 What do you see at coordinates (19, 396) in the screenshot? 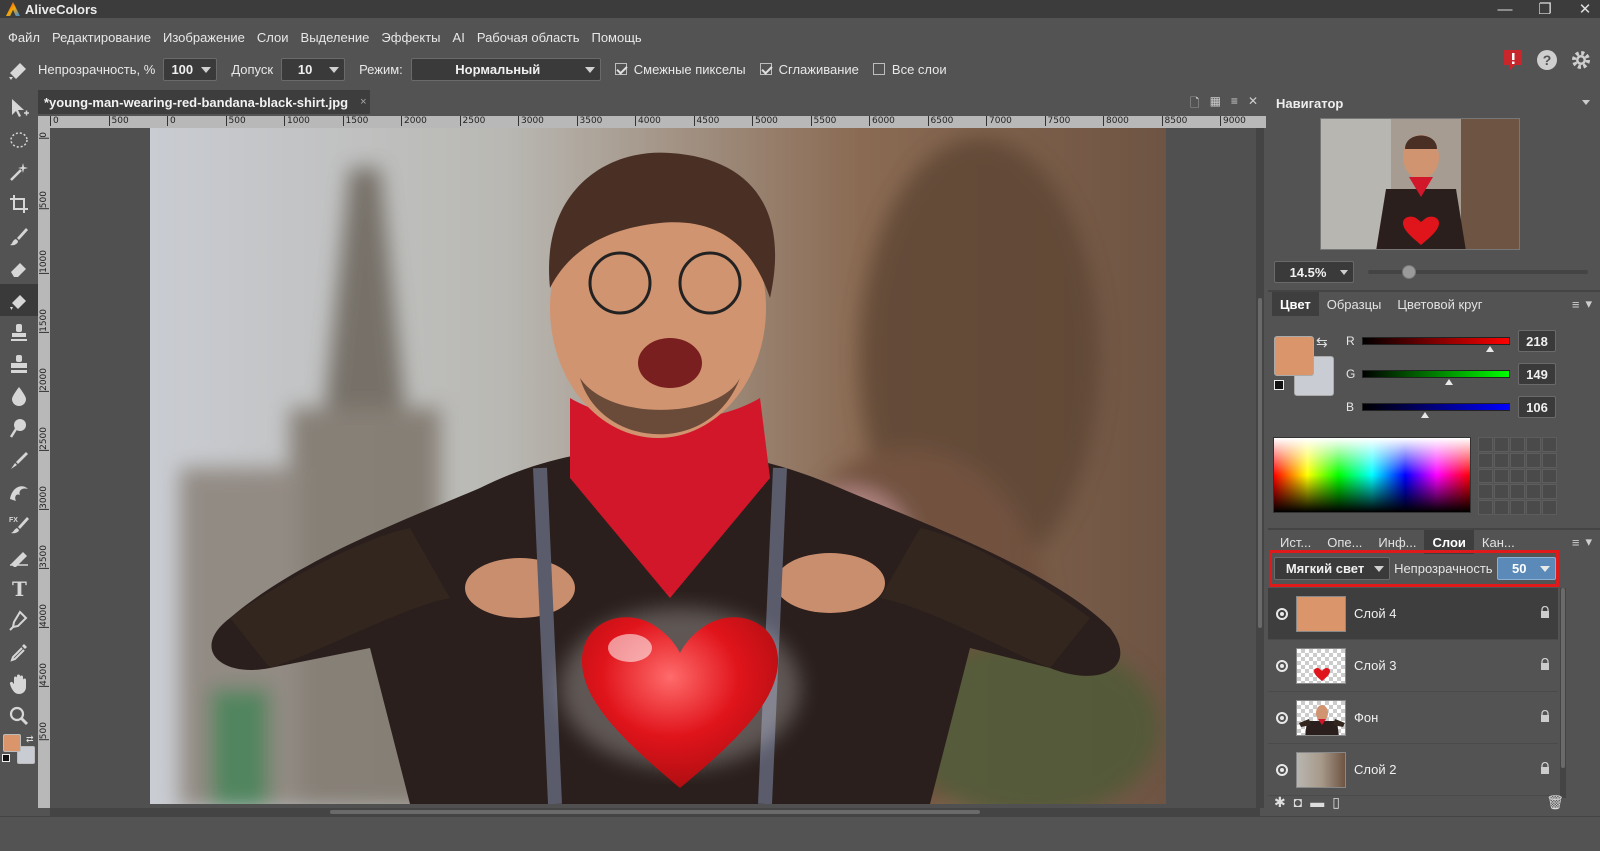
I see `blur-tool` at bounding box center [19, 396].